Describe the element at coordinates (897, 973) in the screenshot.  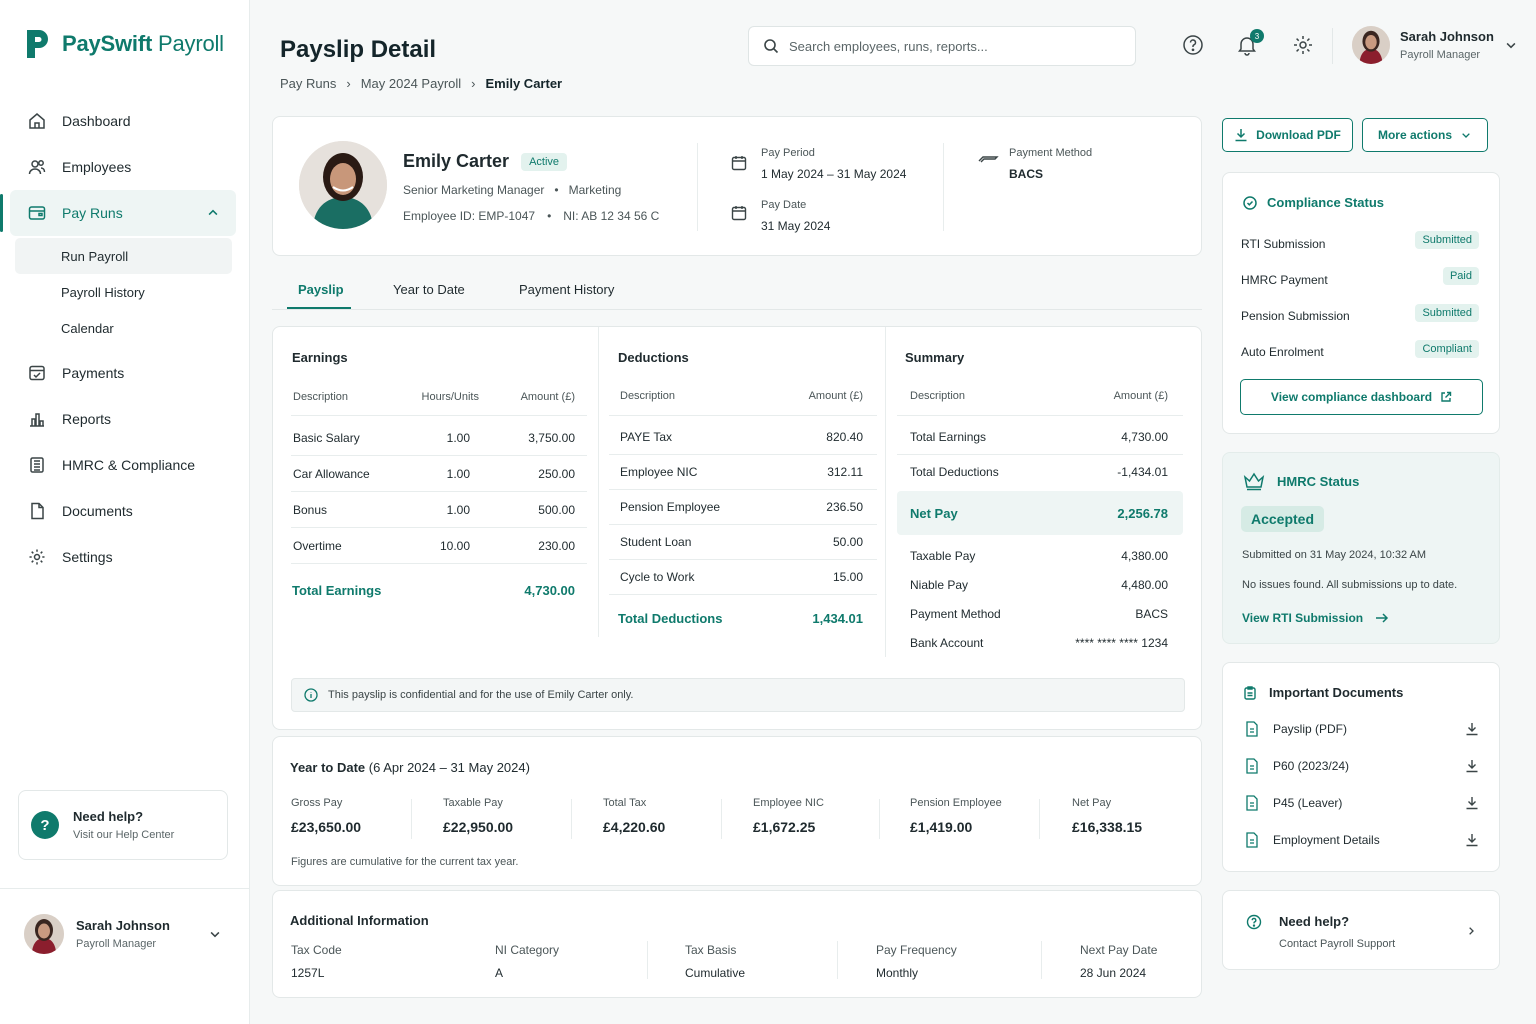
I see `info-value: Monthly` at that location.